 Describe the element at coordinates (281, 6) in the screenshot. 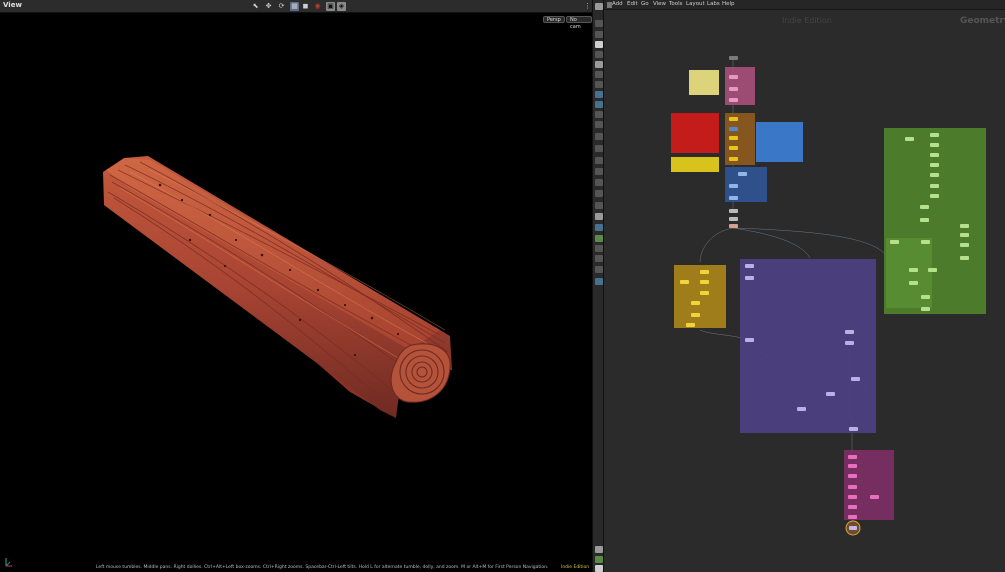

I see `rotate-tool-icon: ⟳` at that location.